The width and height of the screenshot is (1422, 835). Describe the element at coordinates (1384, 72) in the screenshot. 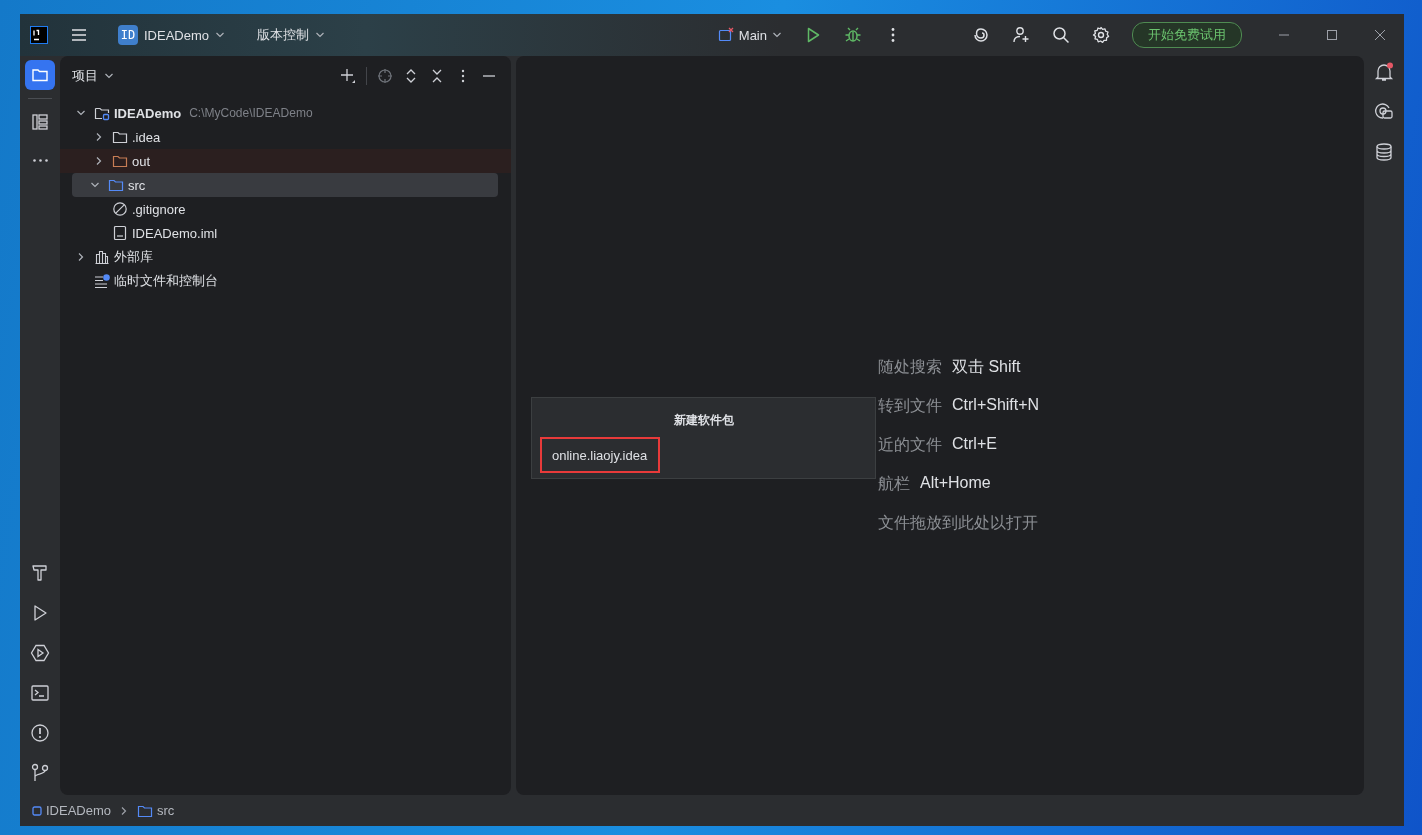

I see `bell-icon` at that location.